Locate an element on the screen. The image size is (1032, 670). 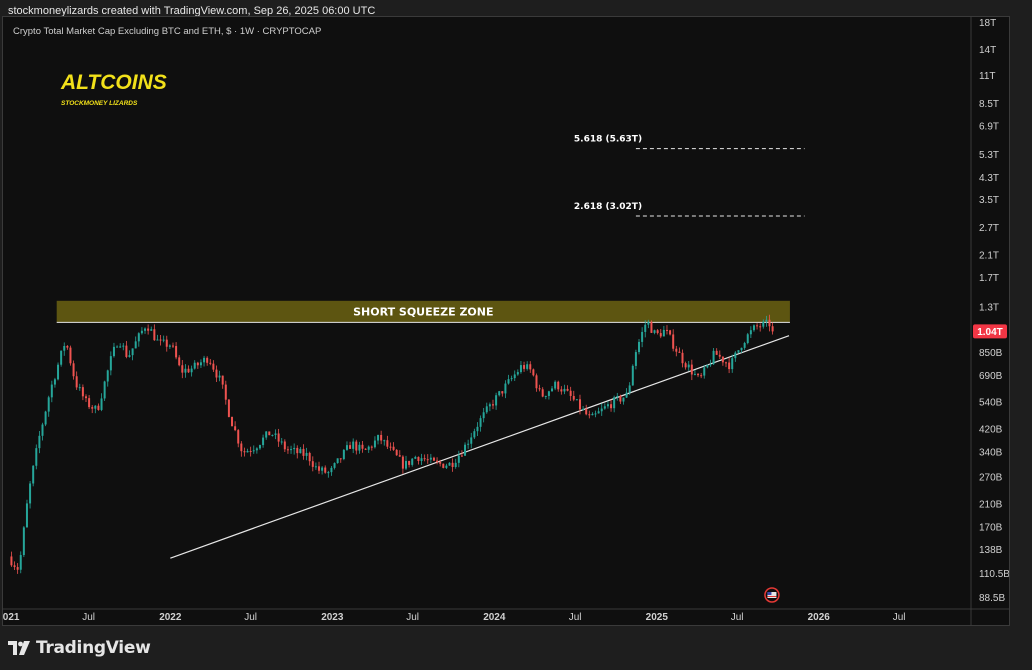
tradingview-logo: TradingView is located at coordinates (79, 648).